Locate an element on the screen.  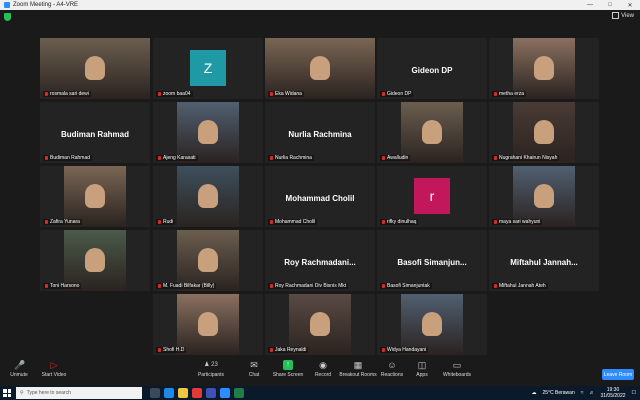
participant-name: metha erza is located at coordinates (512, 94).